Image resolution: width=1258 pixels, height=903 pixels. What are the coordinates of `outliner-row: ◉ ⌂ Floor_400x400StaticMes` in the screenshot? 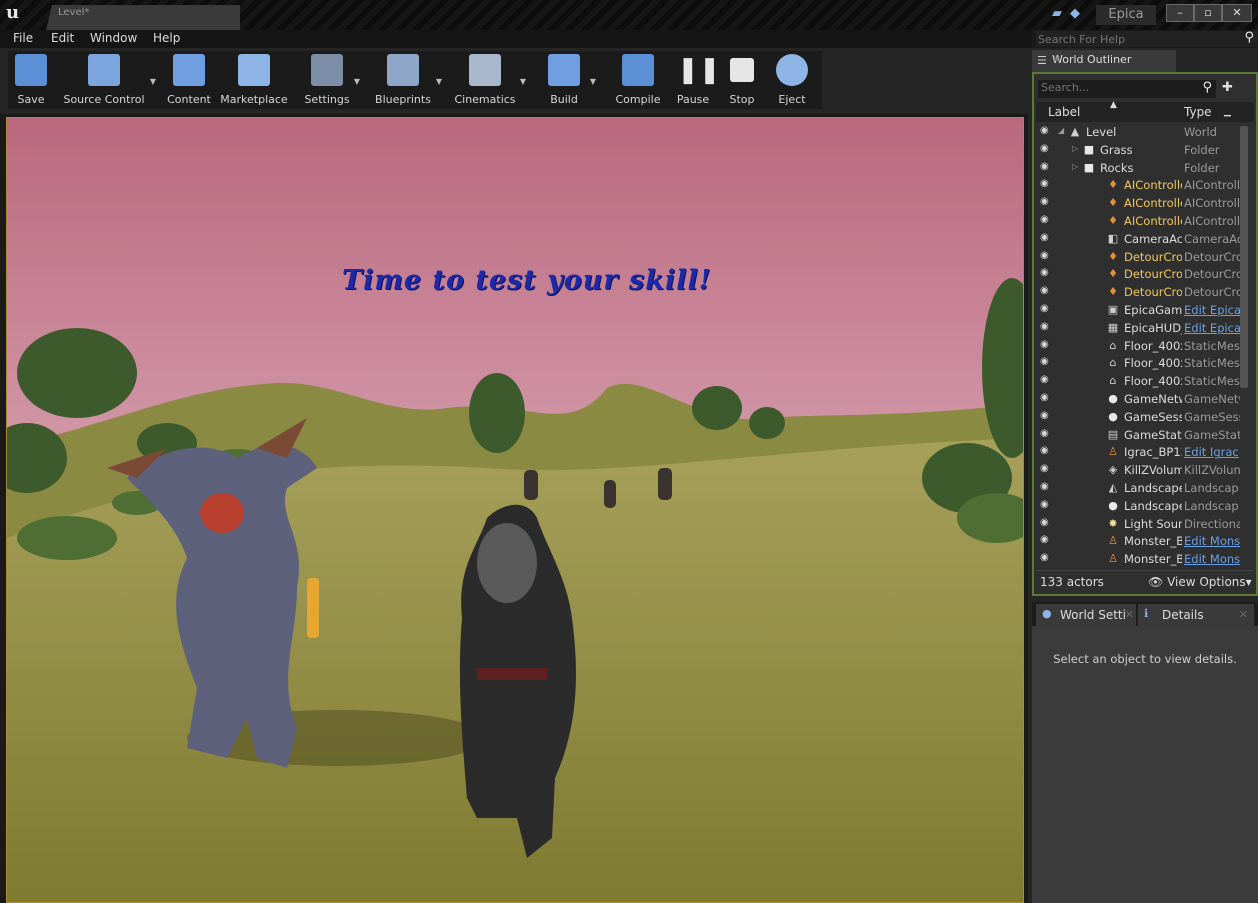 It's located at (1138, 347).